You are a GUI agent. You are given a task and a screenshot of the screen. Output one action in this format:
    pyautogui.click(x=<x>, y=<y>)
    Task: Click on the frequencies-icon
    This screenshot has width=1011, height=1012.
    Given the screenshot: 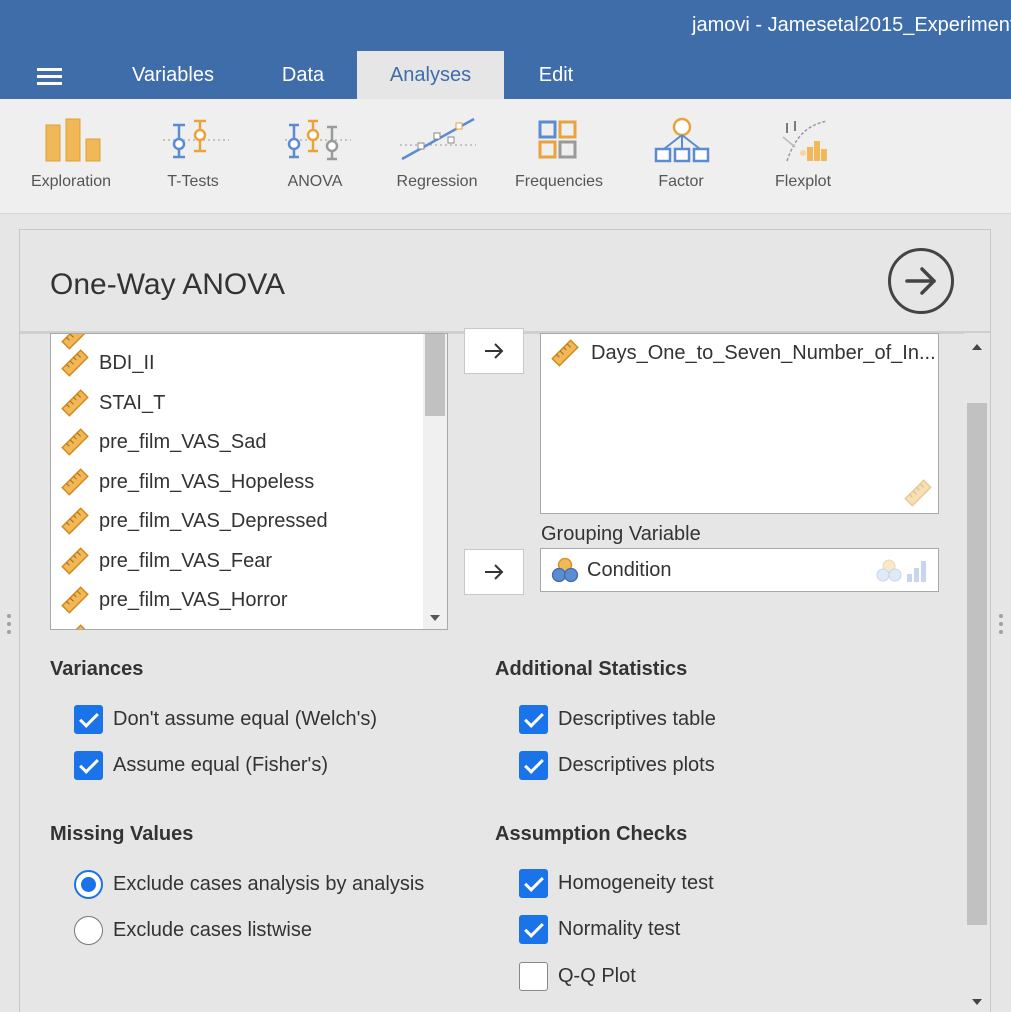 What is the action you would take?
    pyautogui.click(x=557, y=139)
    